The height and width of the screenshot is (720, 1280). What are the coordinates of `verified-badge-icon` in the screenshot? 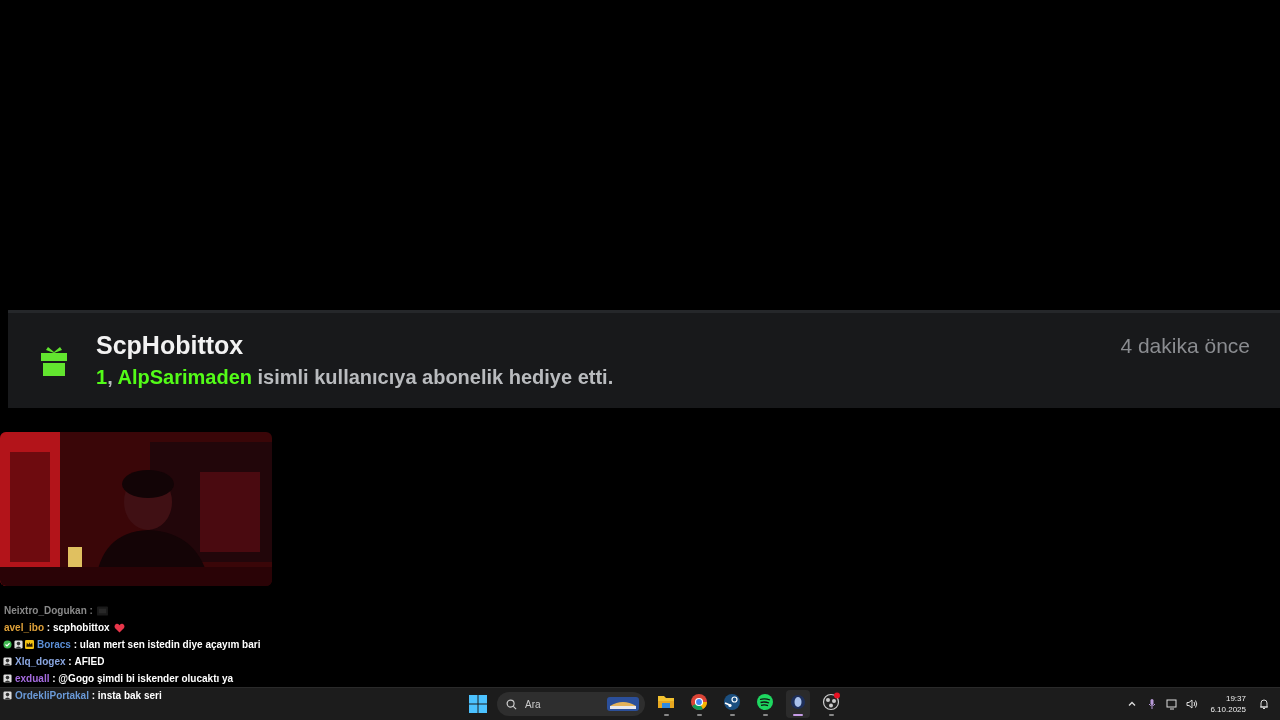 It's located at (7, 644).